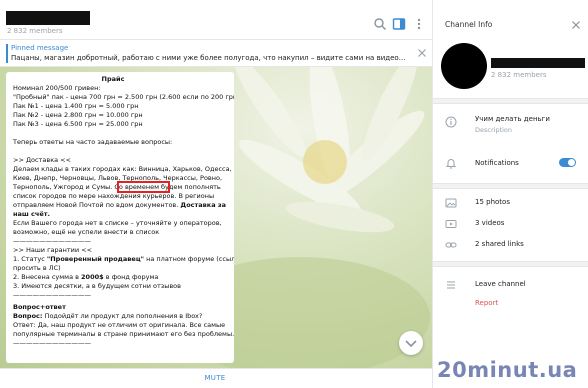 The width and height of the screenshot is (588, 388). What do you see at coordinates (500, 284) in the screenshot?
I see `leave-channel-button: Leave channel` at bounding box center [500, 284].